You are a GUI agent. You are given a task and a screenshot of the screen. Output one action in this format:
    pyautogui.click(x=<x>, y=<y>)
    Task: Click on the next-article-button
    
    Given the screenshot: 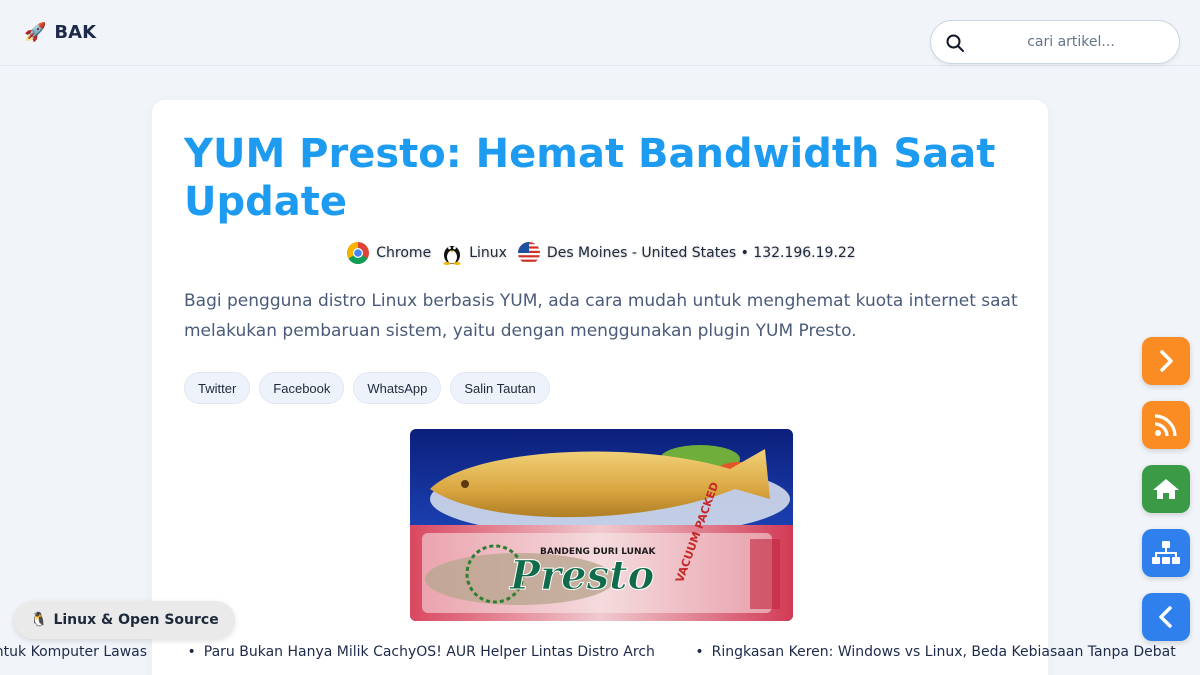 What is the action you would take?
    pyautogui.click(x=1166, y=361)
    